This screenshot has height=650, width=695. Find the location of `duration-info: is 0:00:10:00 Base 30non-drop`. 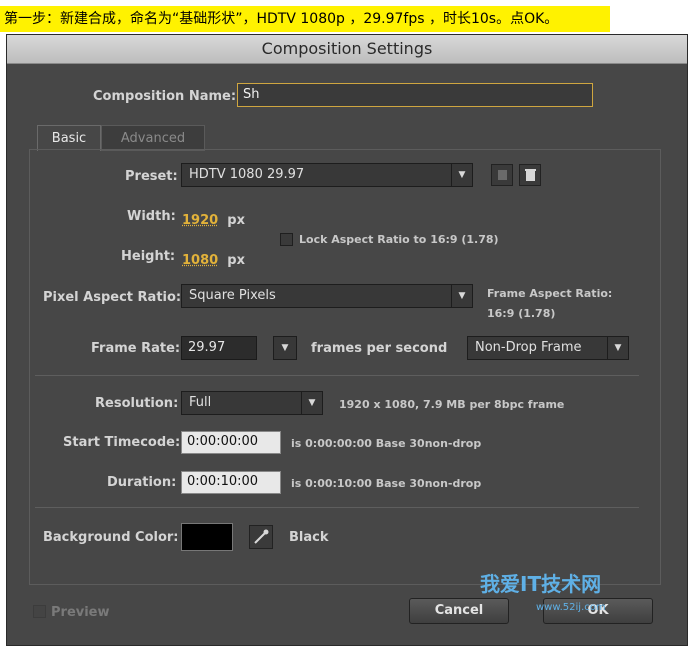

duration-info: is 0:00:10:00 Base 30non-drop is located at coordinates (386, 483).